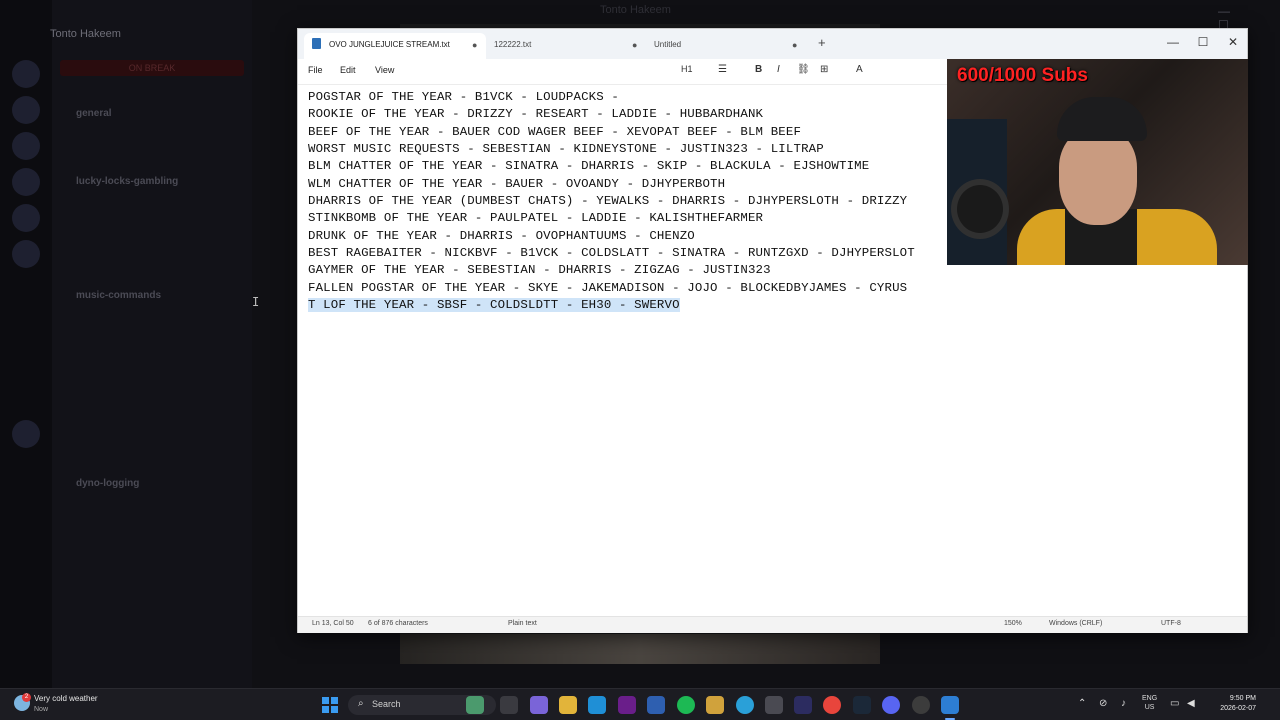 The width and height of the screenshot is (1280, 720). I want to click on edge-icon, so click(597, 705).